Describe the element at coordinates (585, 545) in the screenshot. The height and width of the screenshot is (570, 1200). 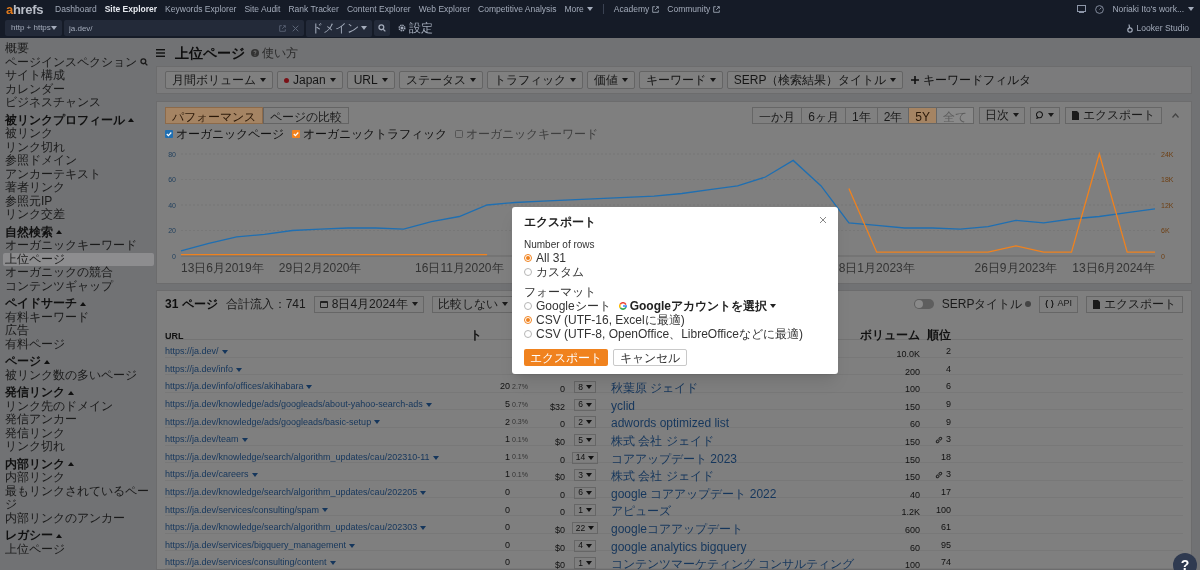
I see `position-dropdown: 4` at that location.